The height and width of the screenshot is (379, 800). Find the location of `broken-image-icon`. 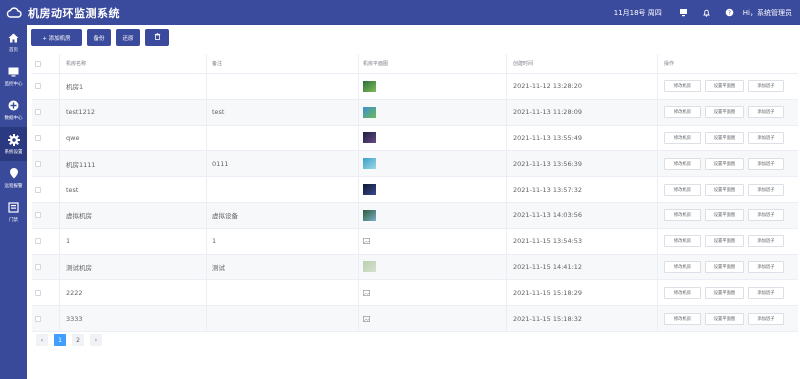

broken-image-icon is located at coordinates (366, 292).